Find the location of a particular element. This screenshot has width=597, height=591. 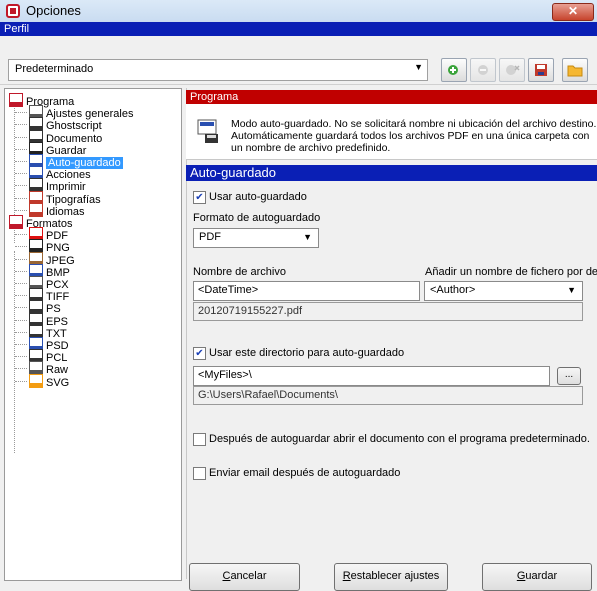

profile-header is located at coordinates (298, 29).